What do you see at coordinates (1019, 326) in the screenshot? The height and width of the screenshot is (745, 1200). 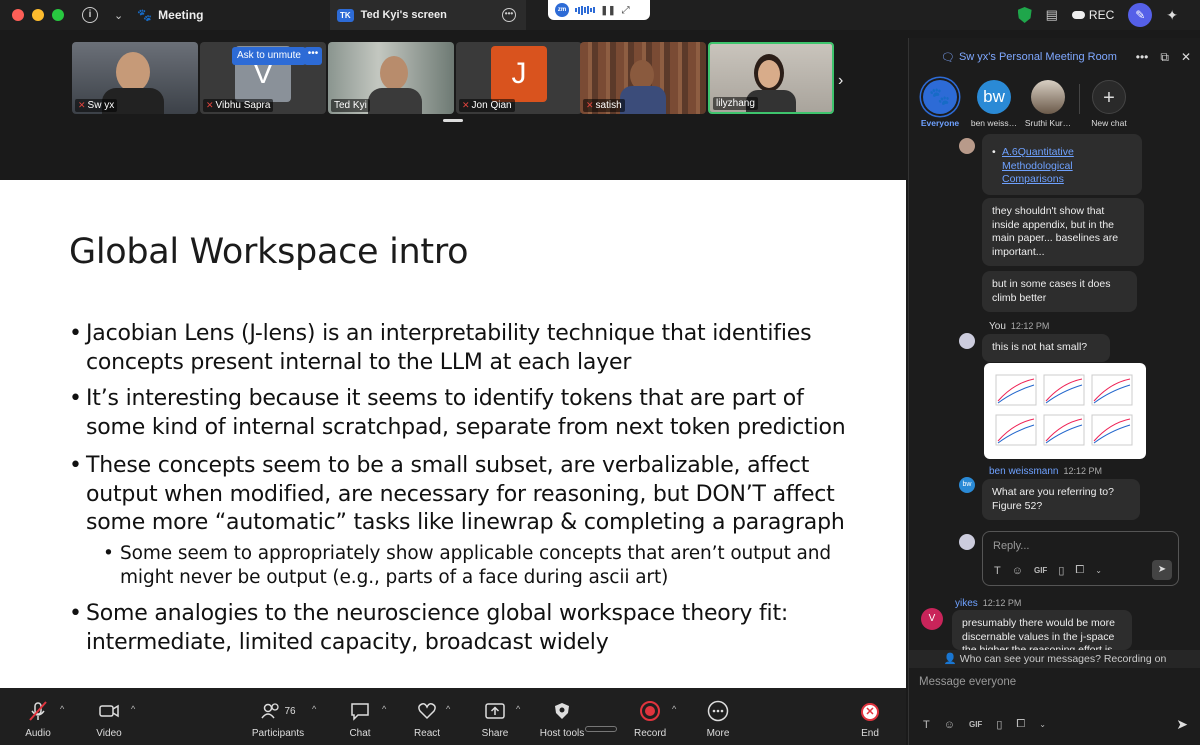 I see `message-header: You 12:12 PM` at bounding box center [1019, 326].